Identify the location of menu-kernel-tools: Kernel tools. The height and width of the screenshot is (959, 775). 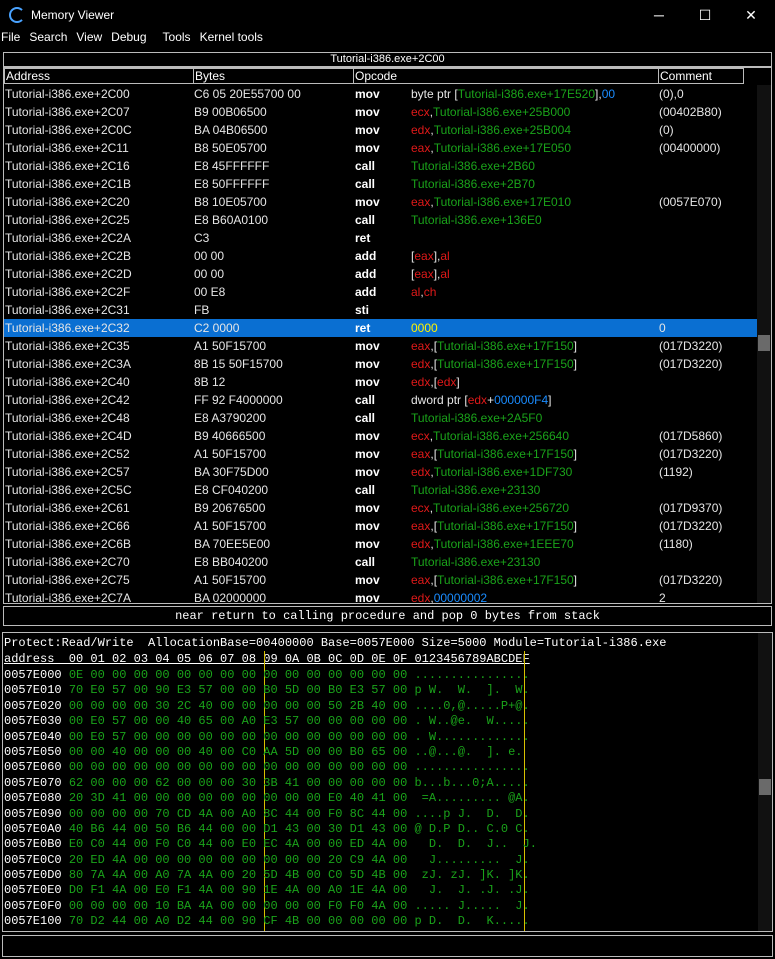
(234, 37).